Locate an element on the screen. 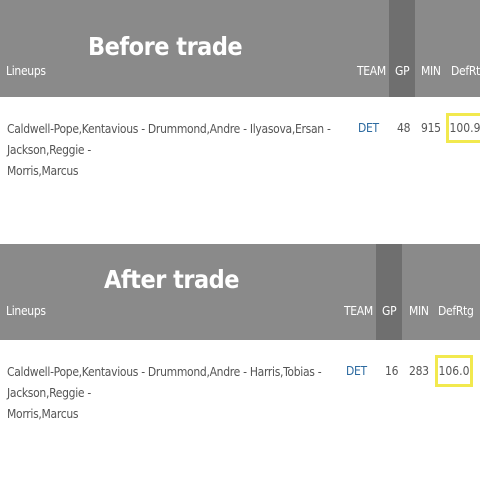 The height and width of the screenshot is (480, 480). defrtg-cell: 106.0 is located at coordinates (454, 371).